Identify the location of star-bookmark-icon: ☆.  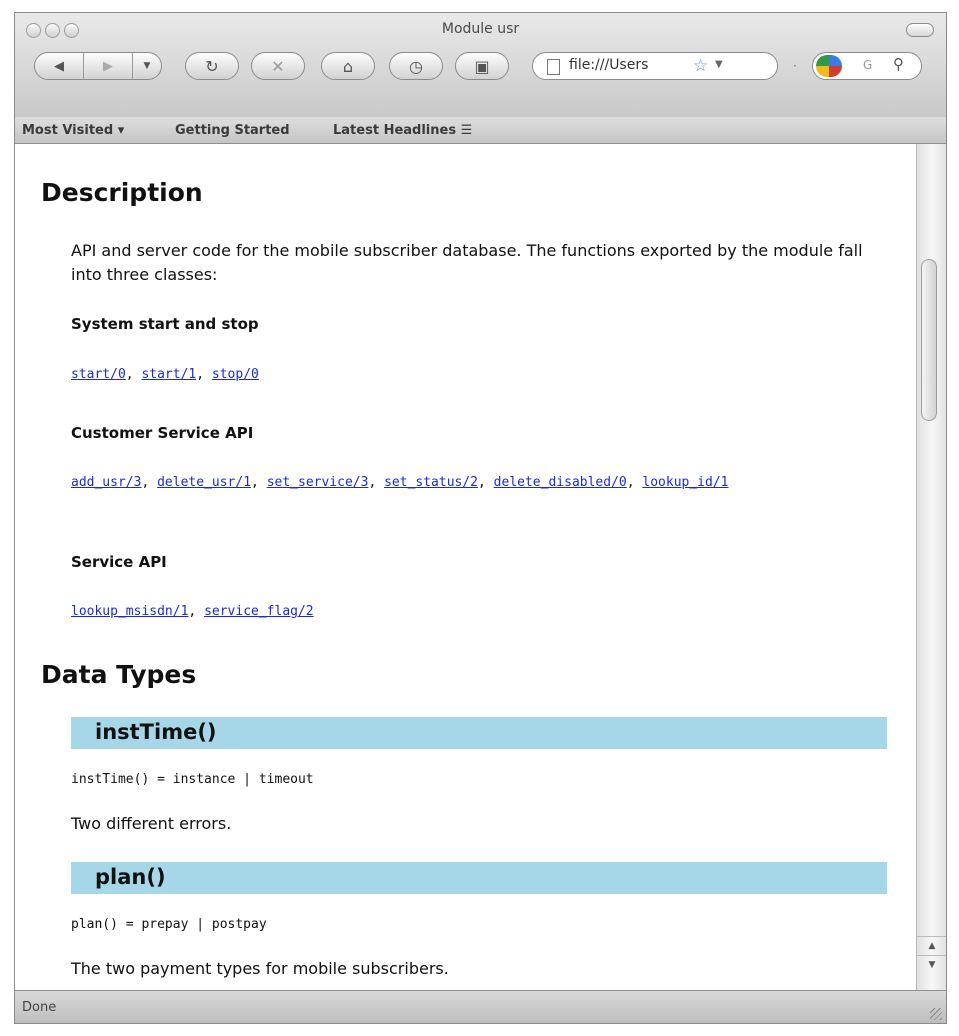
(700, 66).